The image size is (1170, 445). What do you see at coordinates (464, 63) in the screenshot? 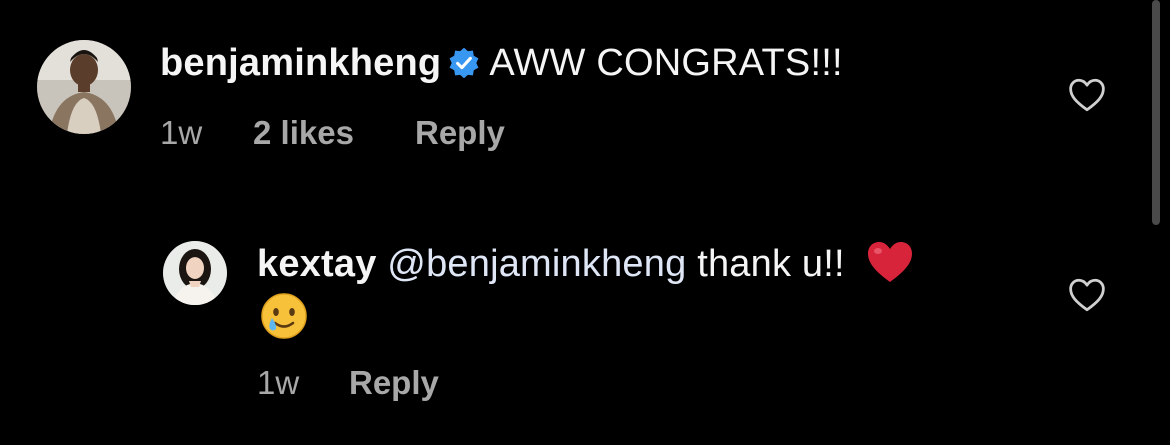
I see `verified-badge-icon` at bounding box center [464, 63].